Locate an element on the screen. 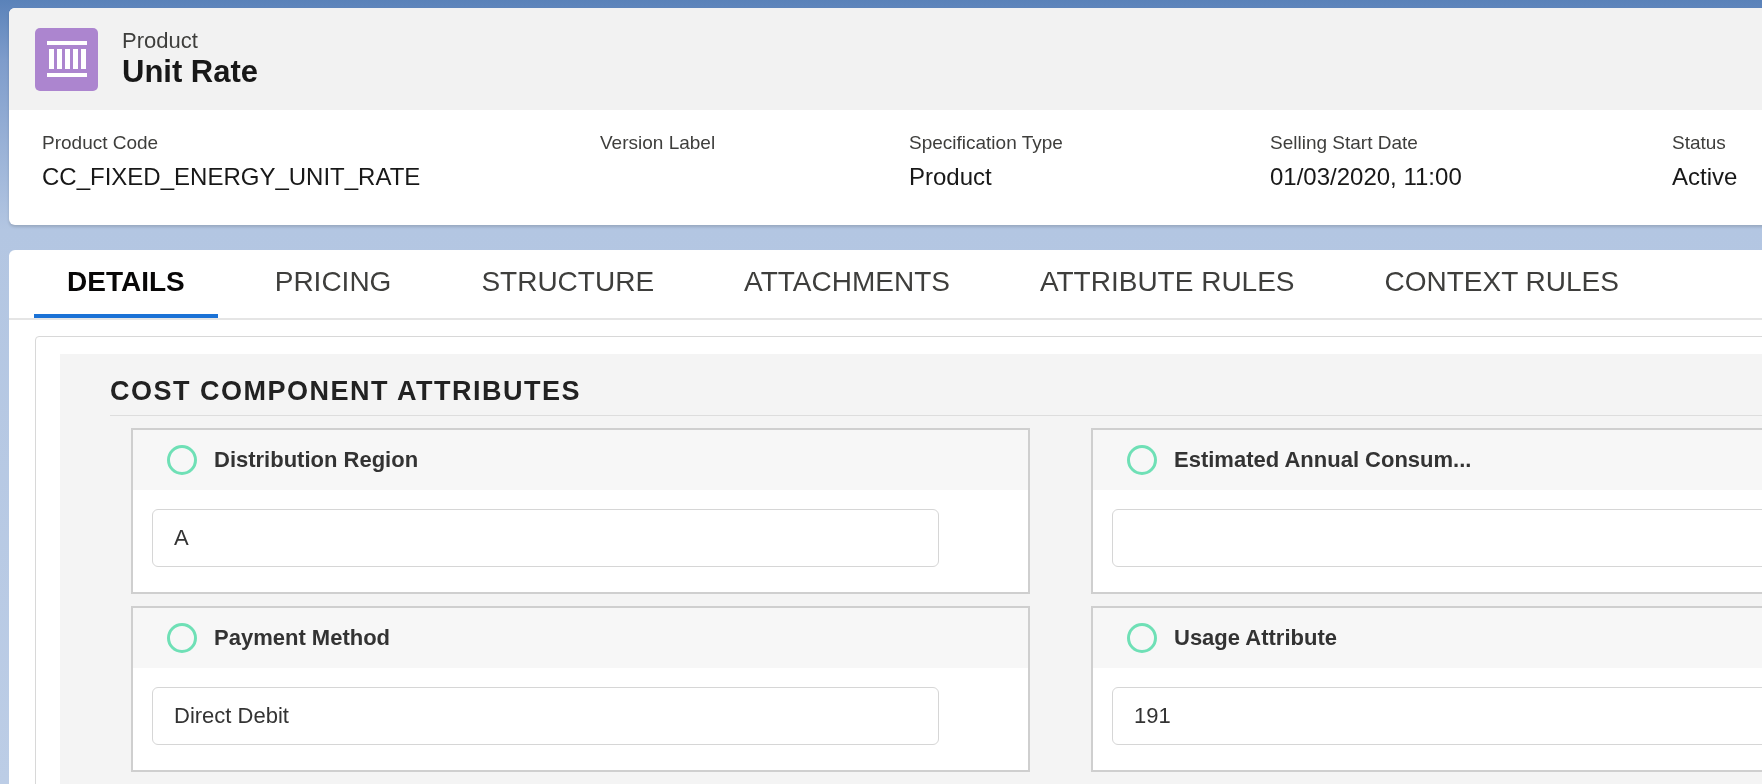  input-field: 191 is located at coordinates (1437, 716).